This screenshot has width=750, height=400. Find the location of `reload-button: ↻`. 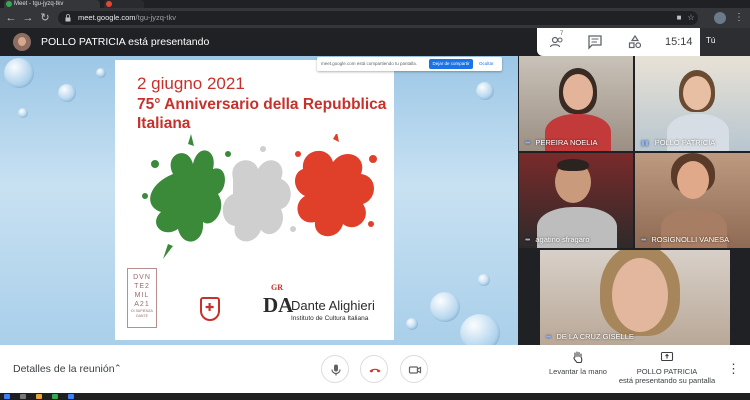

reload-button: ↻ is located at coordinates (45, 18).